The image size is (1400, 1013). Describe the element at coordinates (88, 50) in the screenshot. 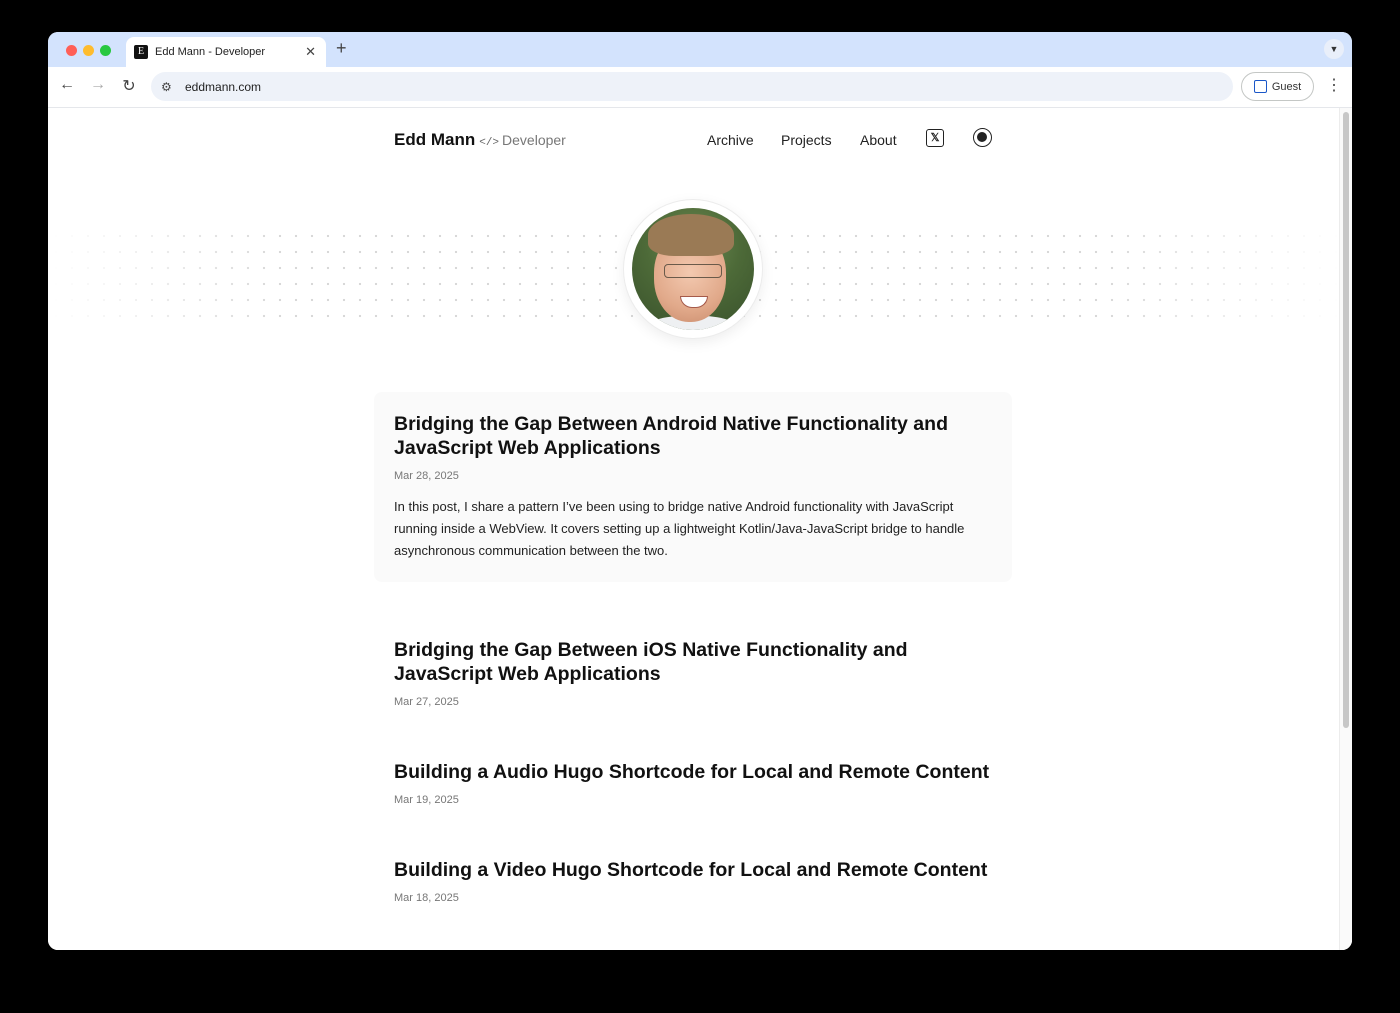

I see `minimize-window-button` at that location.